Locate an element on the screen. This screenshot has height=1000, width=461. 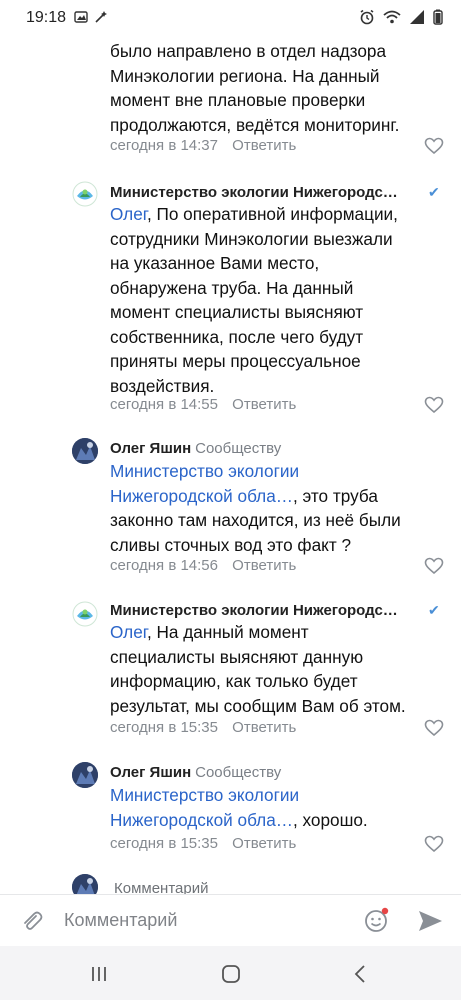
status-system-icons is located at coordinates (401, 17).